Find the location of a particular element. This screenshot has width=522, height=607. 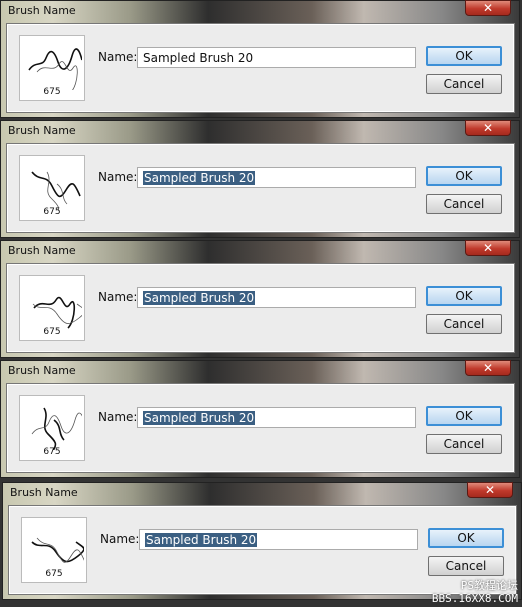

watermark-line1: PS教程论坛 is located at coordinates (489, 585).